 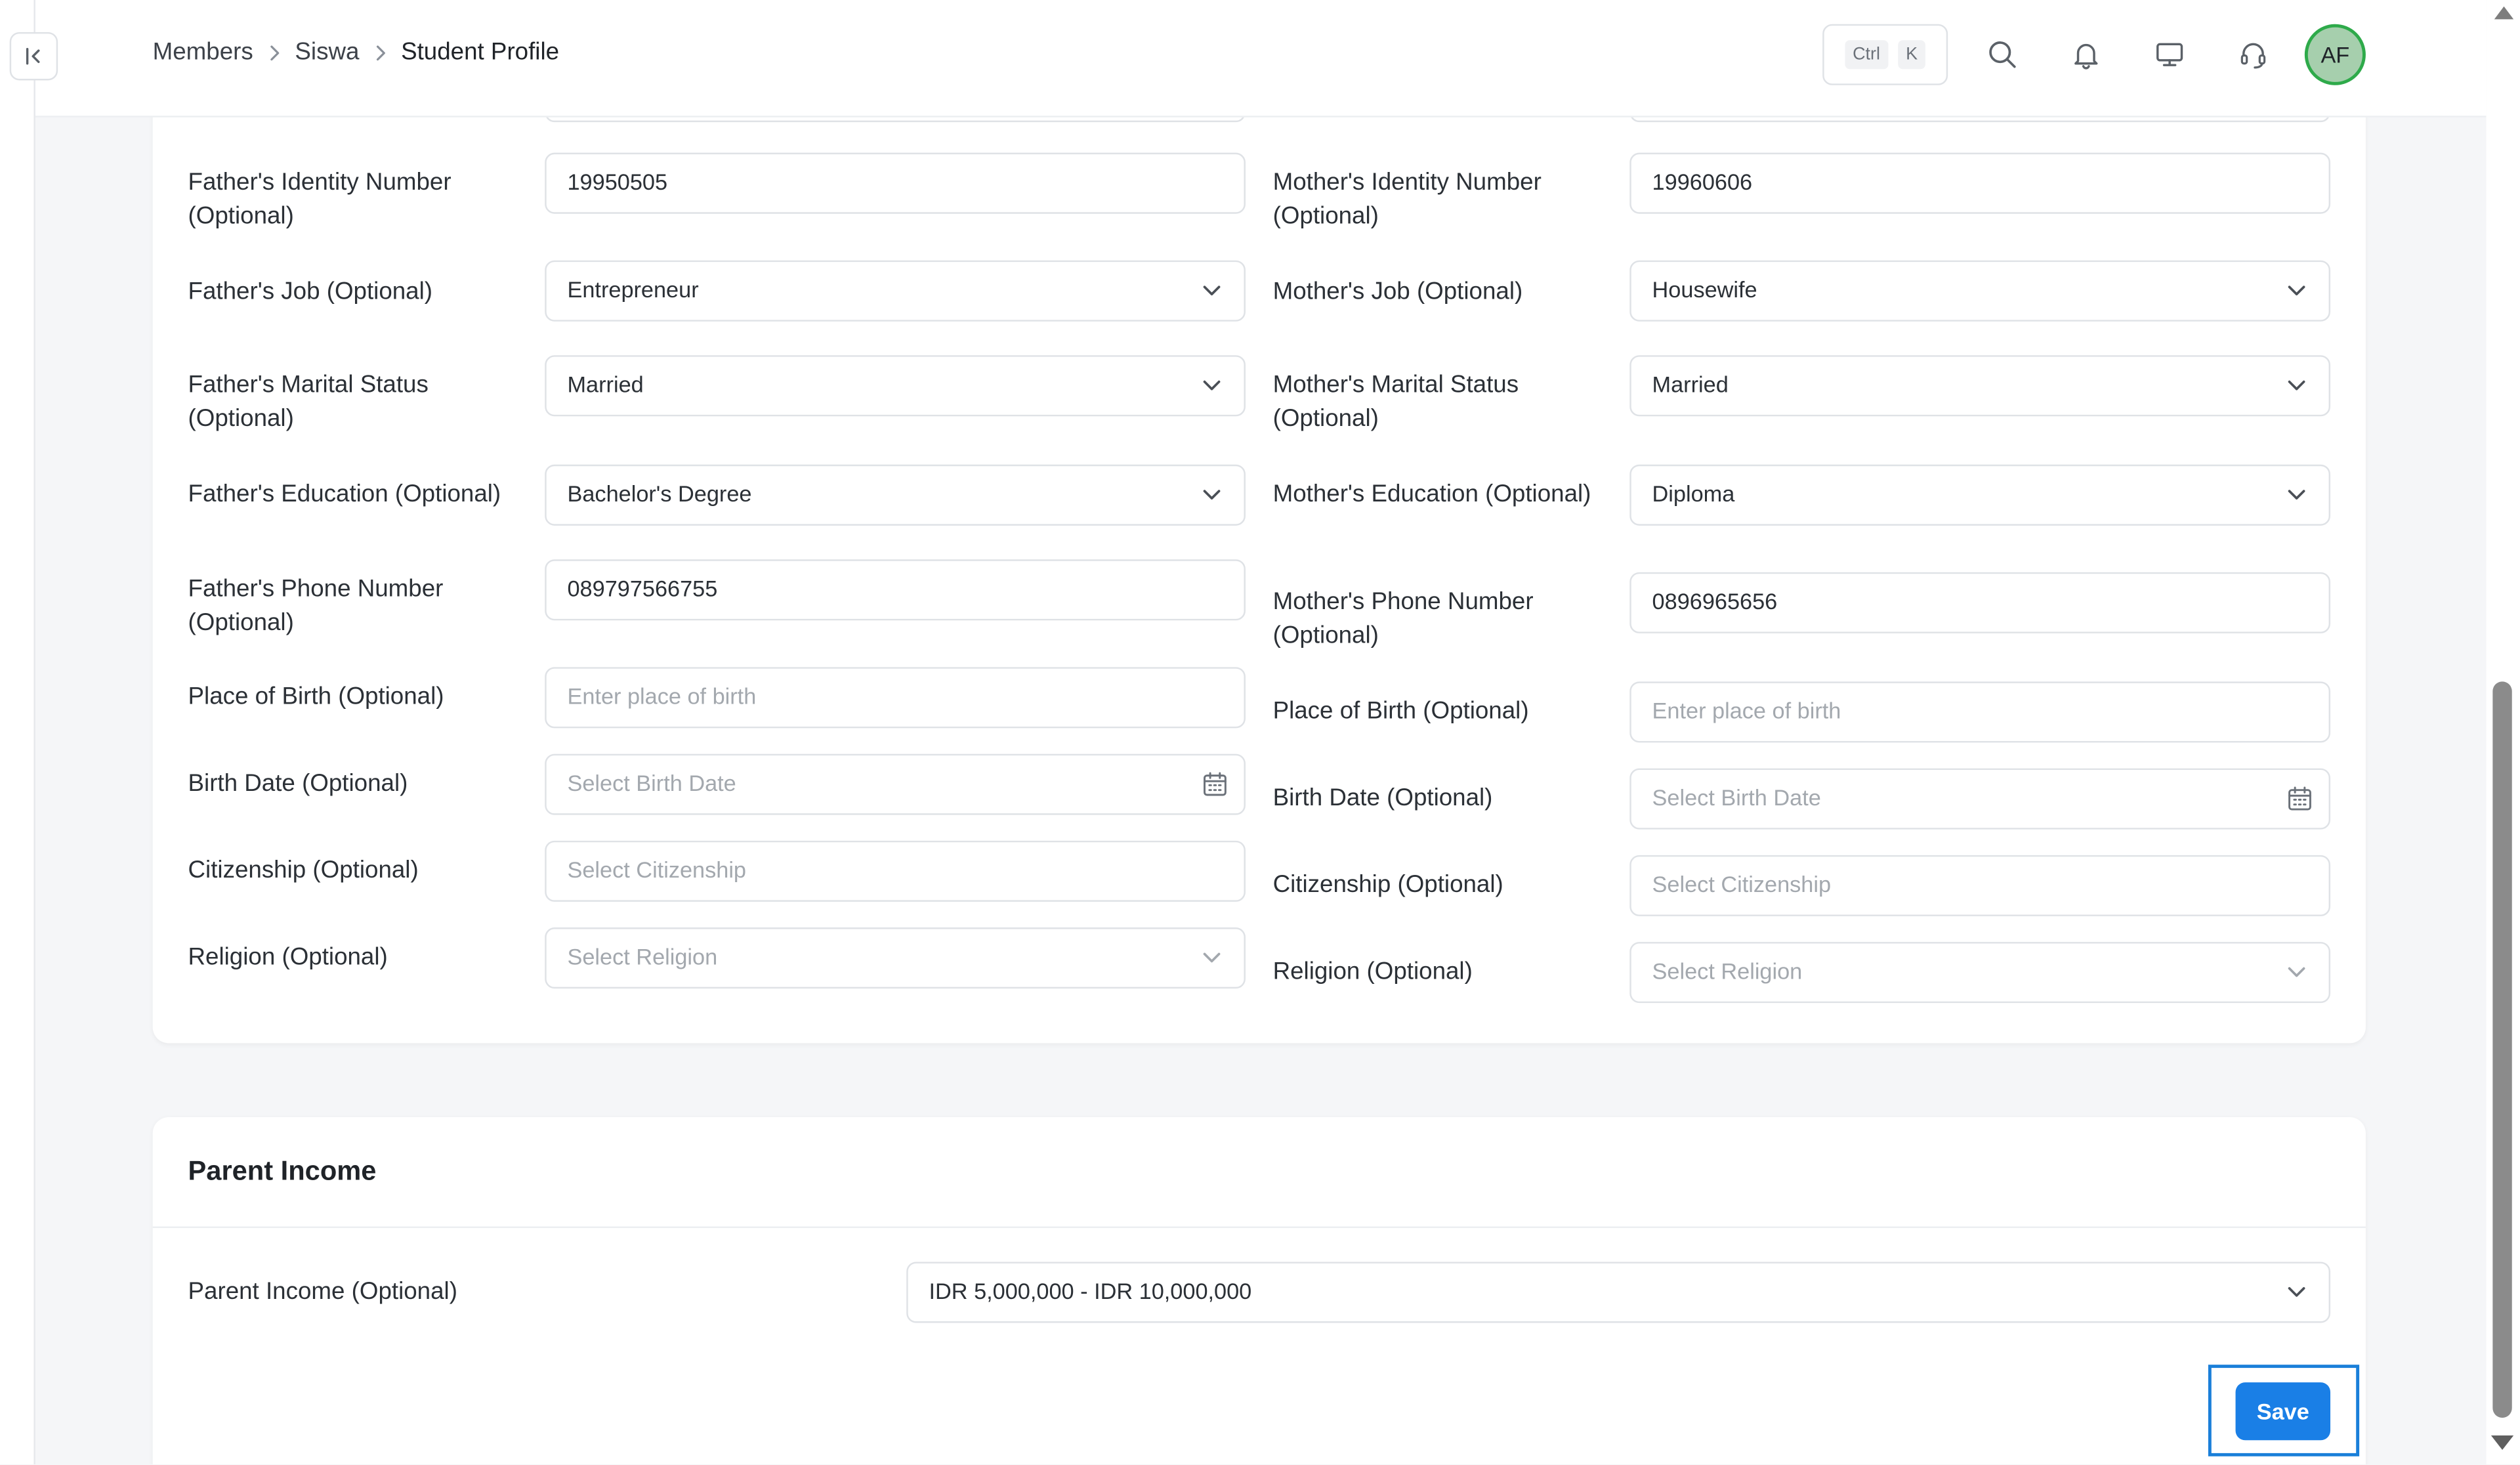 I want to click on father-job-value: Entrepreneur, so click(x=633, y=289).